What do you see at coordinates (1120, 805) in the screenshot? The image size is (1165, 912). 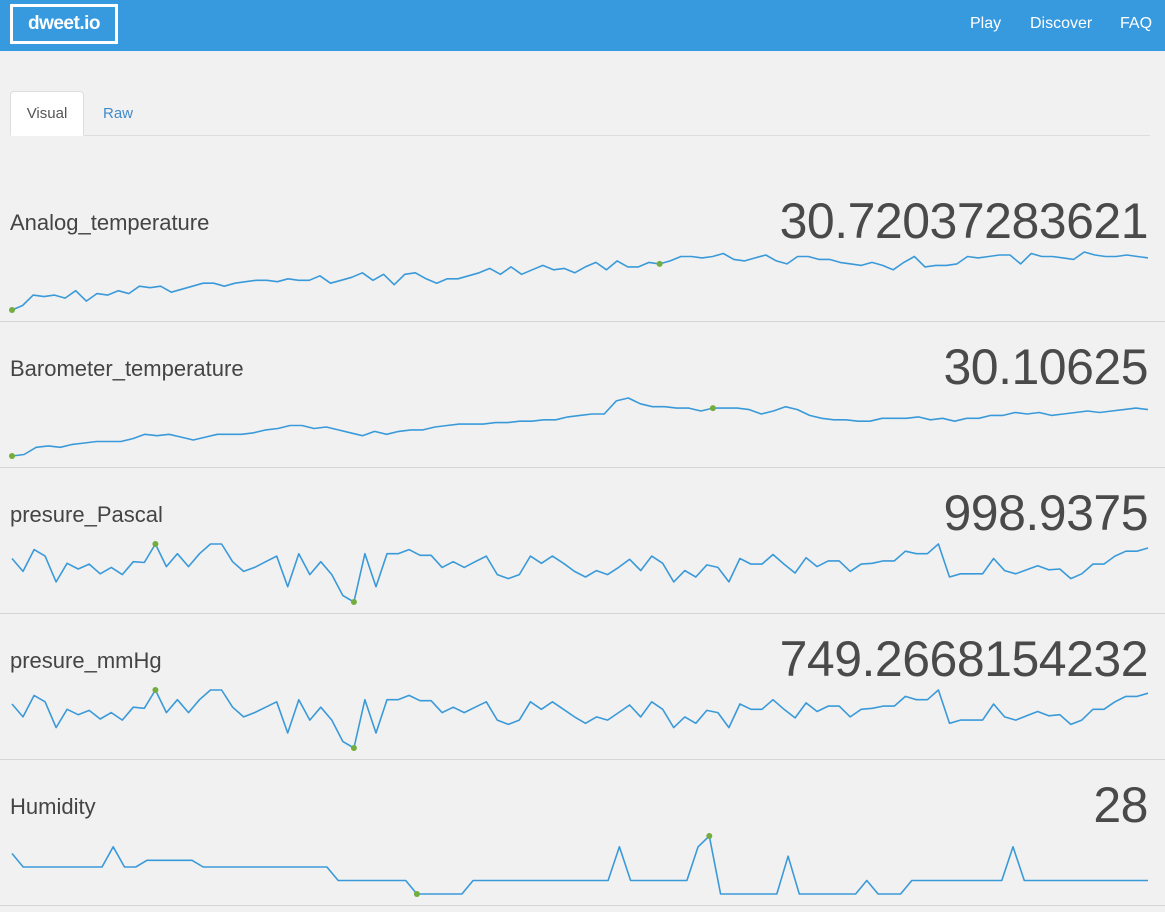 I see `metric-value: 28` at bounding box center [1120, 805].